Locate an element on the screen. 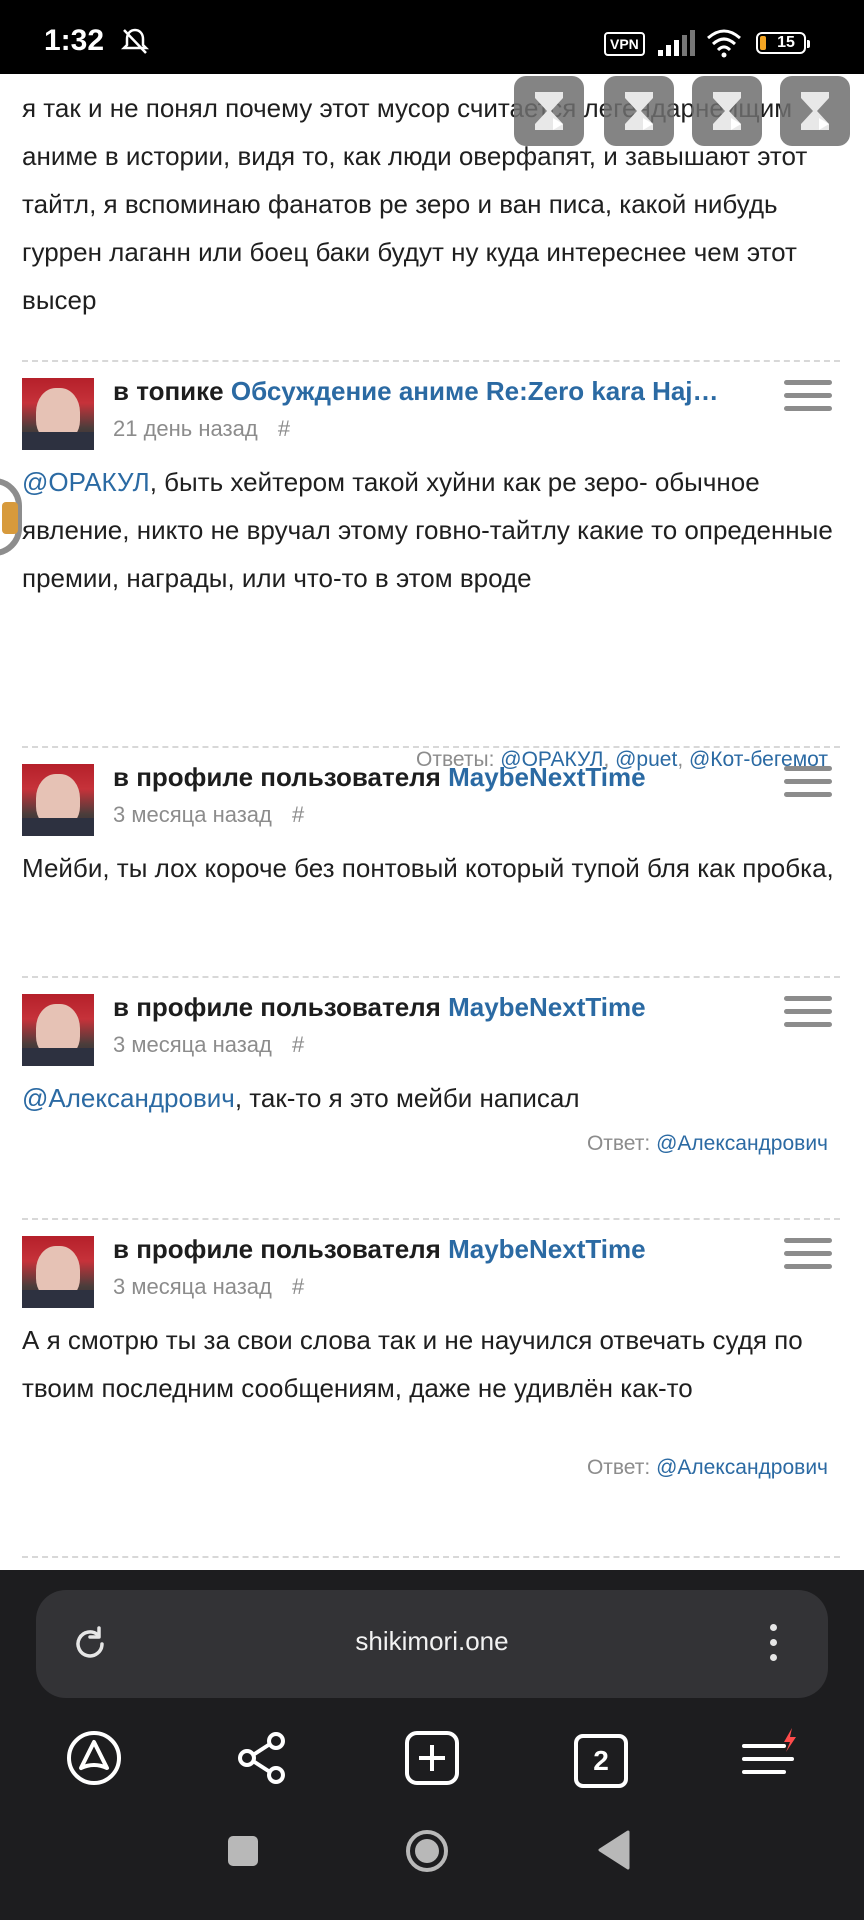 Image resolution: width=864 pixels, height=1920 pixels. status-time: 1:32 is located at coordinates (74, 40).